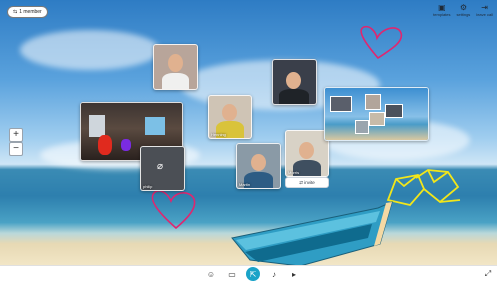 This screenshot has width=497, height=283. Describe the element at coordinates (105, 145) in the screenshot. I see `red-avatar` at that location.